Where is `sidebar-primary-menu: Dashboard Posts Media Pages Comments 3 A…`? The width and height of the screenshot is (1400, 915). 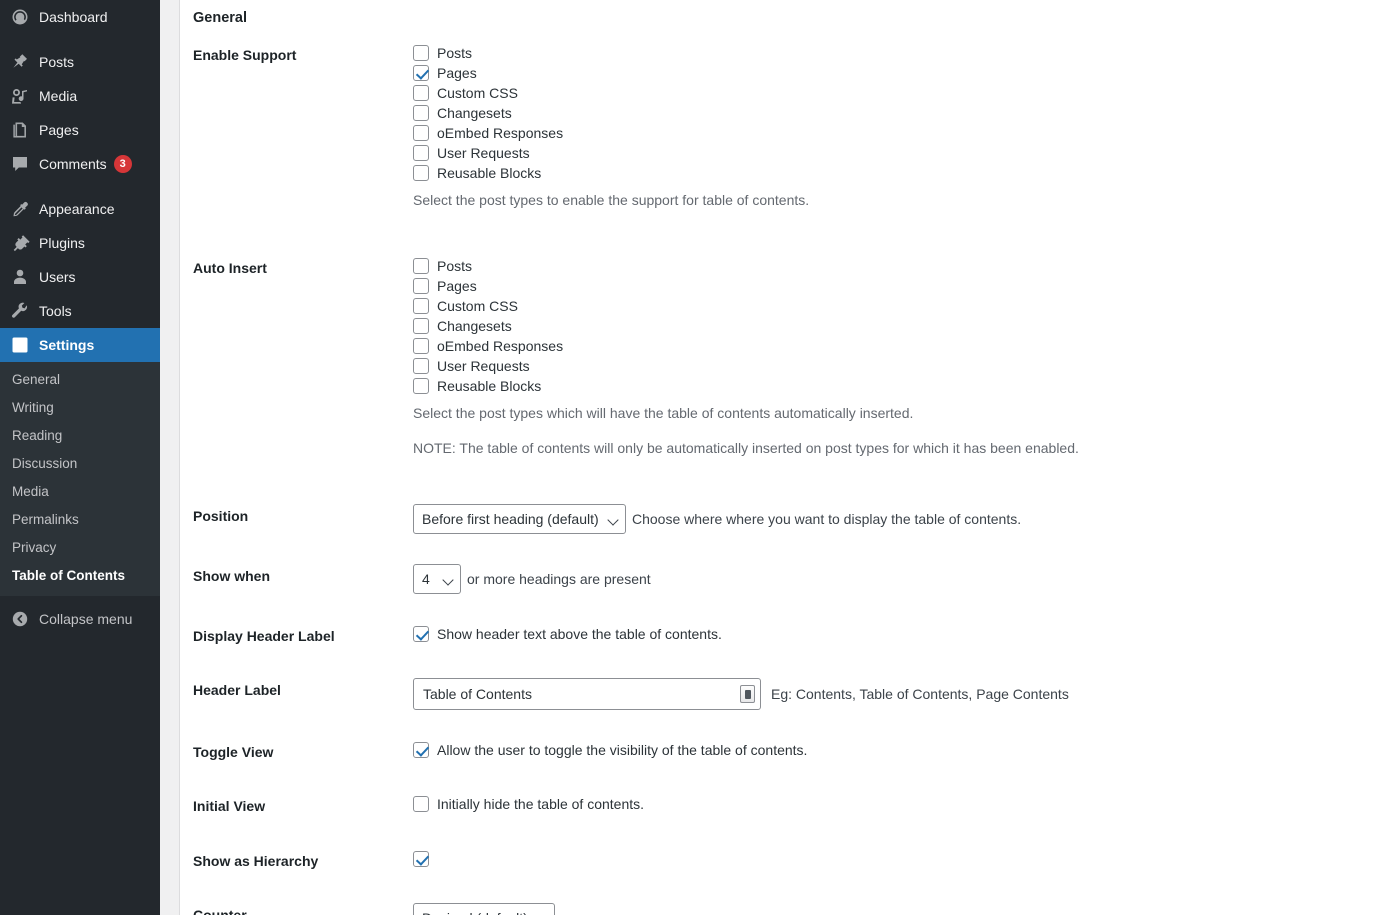 sidebar-primary-menu: Dashboard Posts Media Pages Comments 3 A… is located at coordinates (84, 181).